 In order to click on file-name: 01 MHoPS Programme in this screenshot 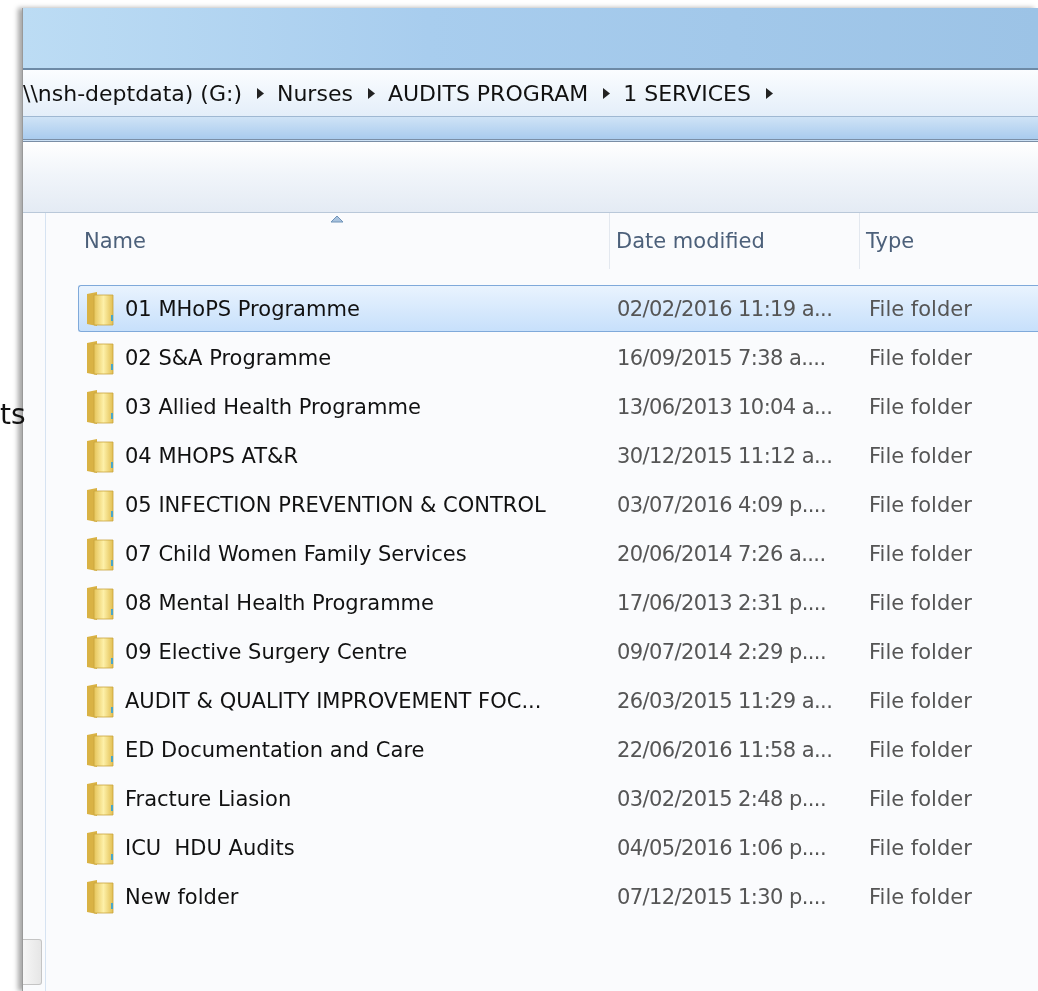, I will do `click(242, 308)`.